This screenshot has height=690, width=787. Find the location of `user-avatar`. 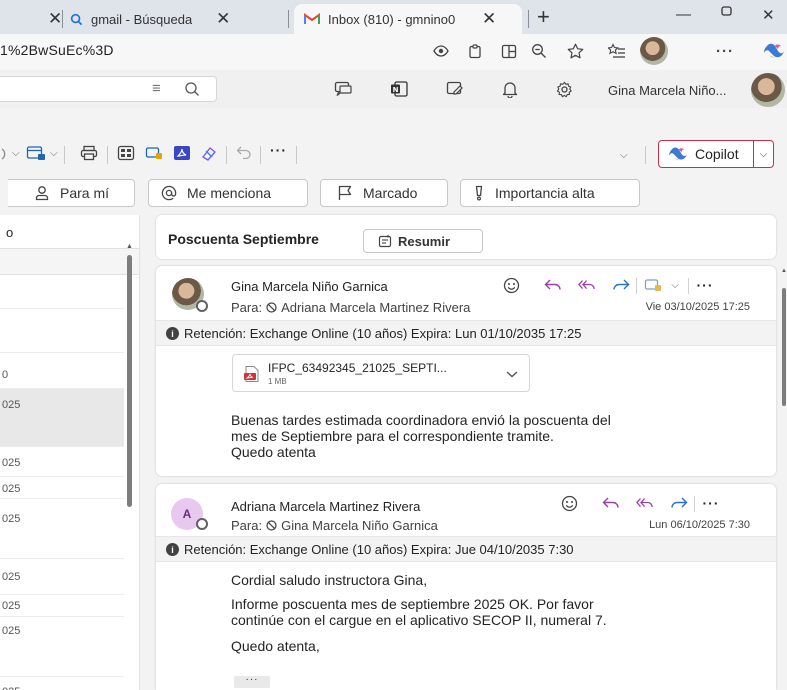

user-avatar is located at coordinates (768, 90).